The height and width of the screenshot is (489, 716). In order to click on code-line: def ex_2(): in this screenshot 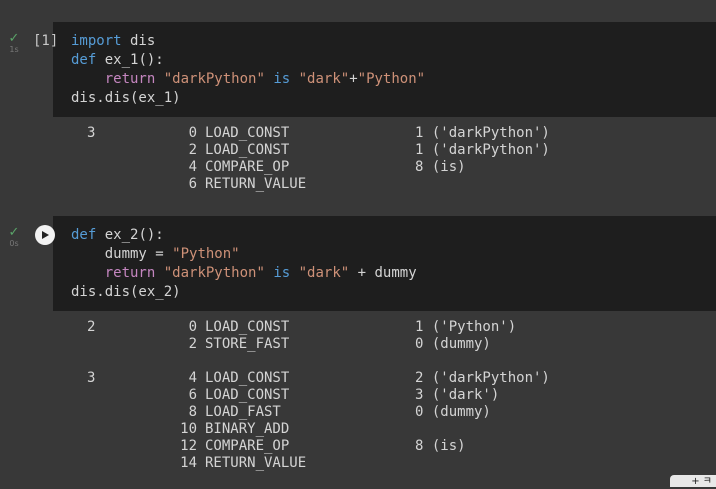, I will do `click(117, 235)`.